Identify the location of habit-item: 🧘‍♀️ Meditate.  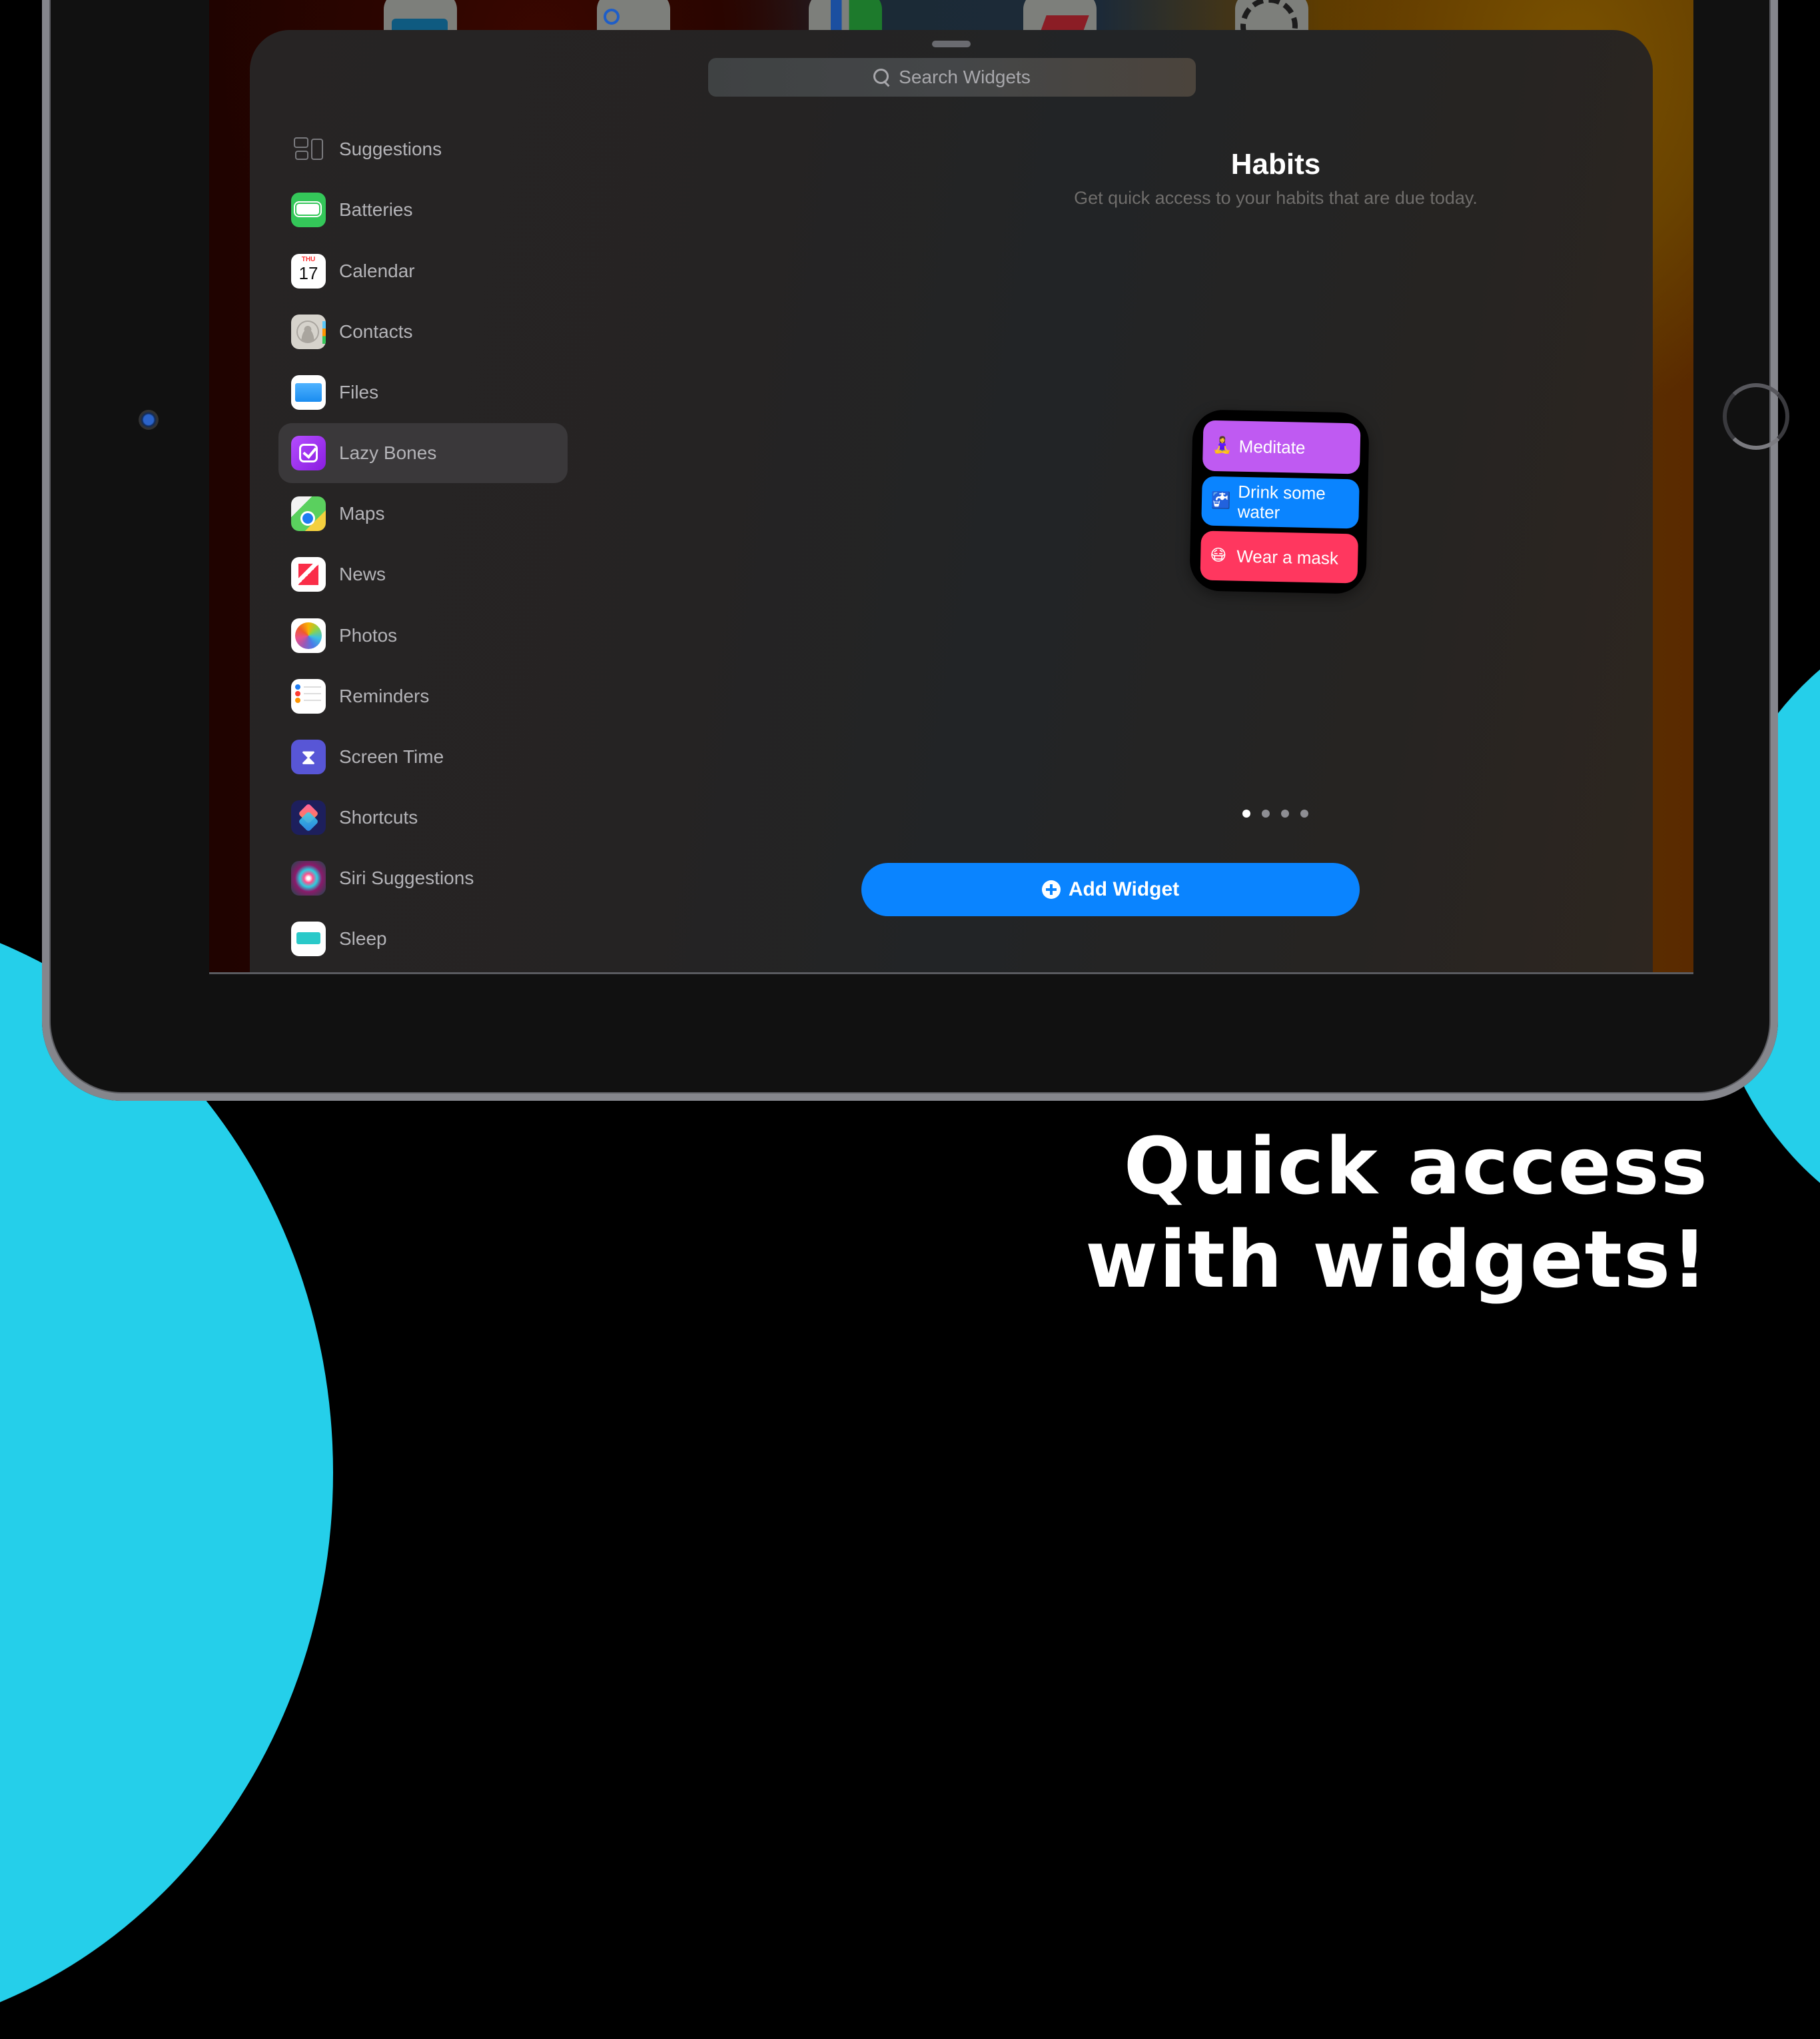
(1281, 447).